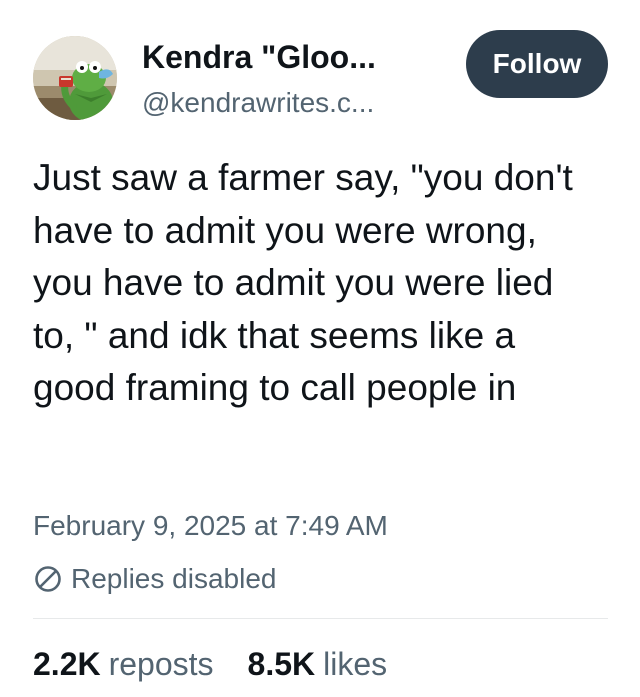 This screenshot has height=697, width=640. Describe the element at coordinates (355, 664) in the screenshot. I see `likes-label: likes` at that location.